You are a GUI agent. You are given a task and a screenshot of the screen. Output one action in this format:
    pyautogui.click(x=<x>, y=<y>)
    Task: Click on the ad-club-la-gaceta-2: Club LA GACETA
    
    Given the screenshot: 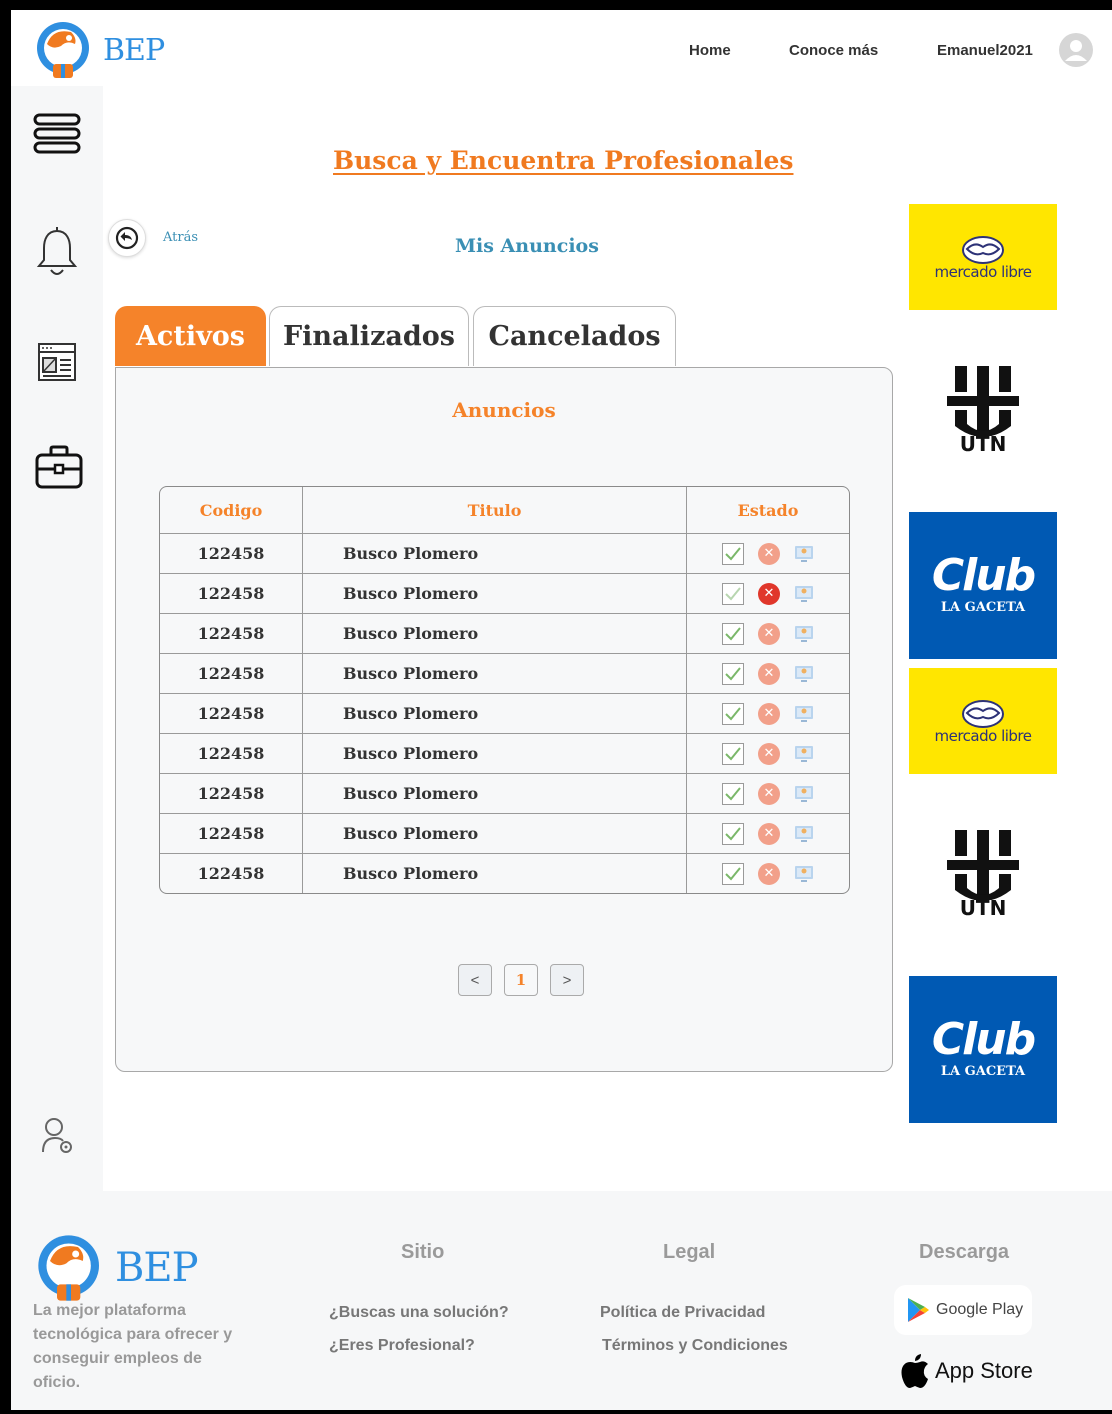 What is the action you would take?
    pyautogui.click(x=983, y=1049)
    